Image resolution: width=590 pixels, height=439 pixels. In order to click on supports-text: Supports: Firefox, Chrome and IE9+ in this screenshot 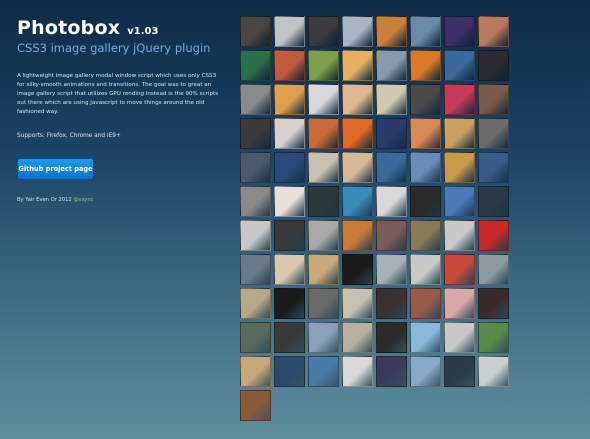, I will do `click(69, 136)`.